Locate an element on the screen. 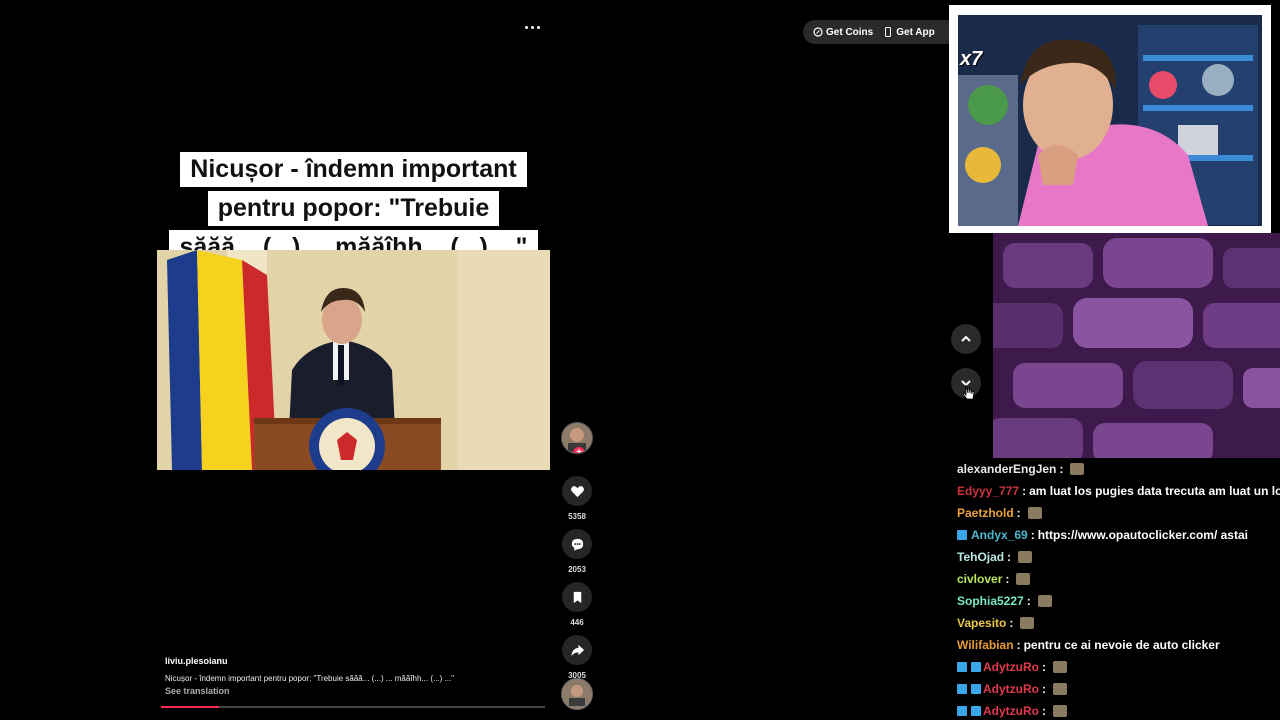  webcam-image is located at coordinates (1110, 120).